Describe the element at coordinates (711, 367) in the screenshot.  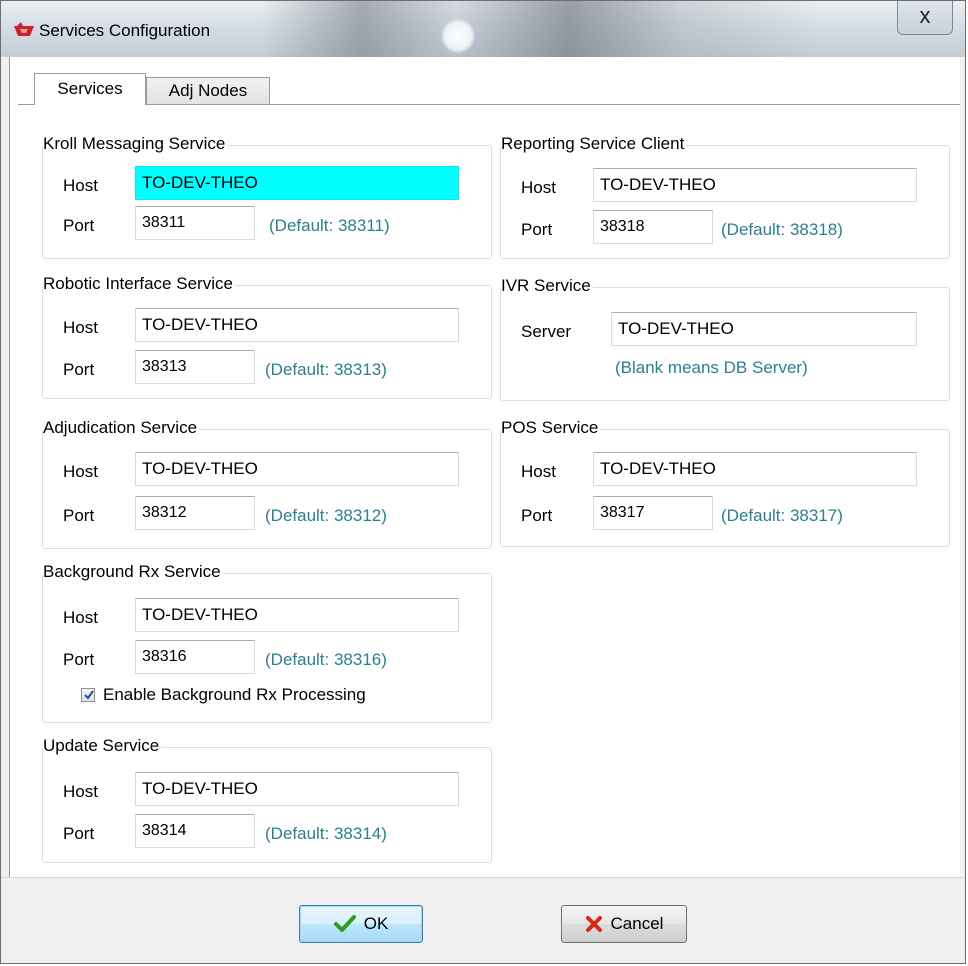
I see `ivr-blank-hint: (Blank means DB Server)` at that location.